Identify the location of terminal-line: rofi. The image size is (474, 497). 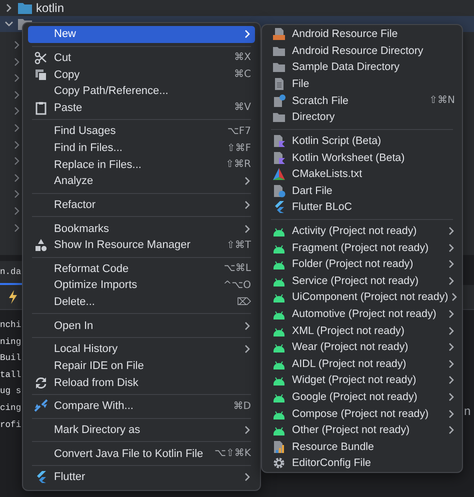
(11, 425).